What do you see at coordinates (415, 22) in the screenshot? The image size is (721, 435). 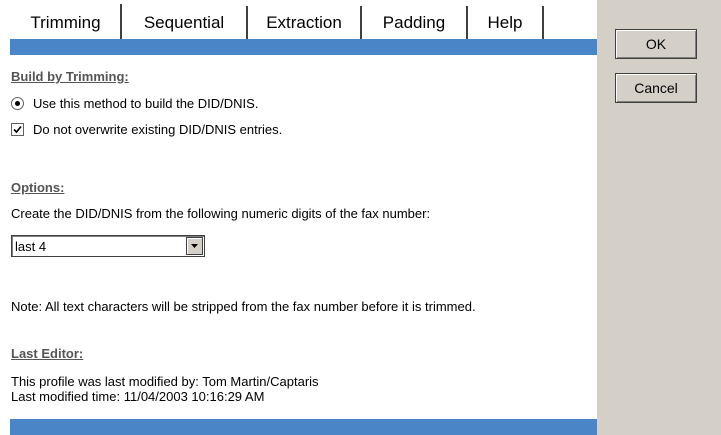 I see `tab-padding: Padding` at bounding box center [415, 22].